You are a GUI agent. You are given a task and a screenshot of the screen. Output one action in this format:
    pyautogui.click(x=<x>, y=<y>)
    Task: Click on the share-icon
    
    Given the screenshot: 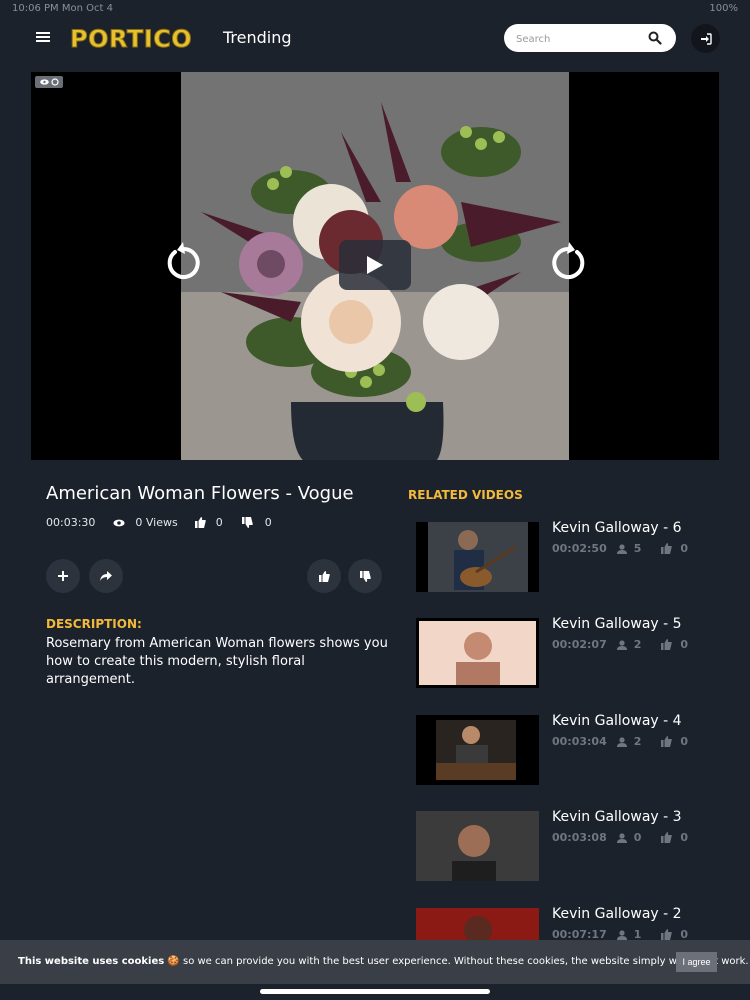 What is the action you would take?
    pyautogui.click(x=106, y=576)
    